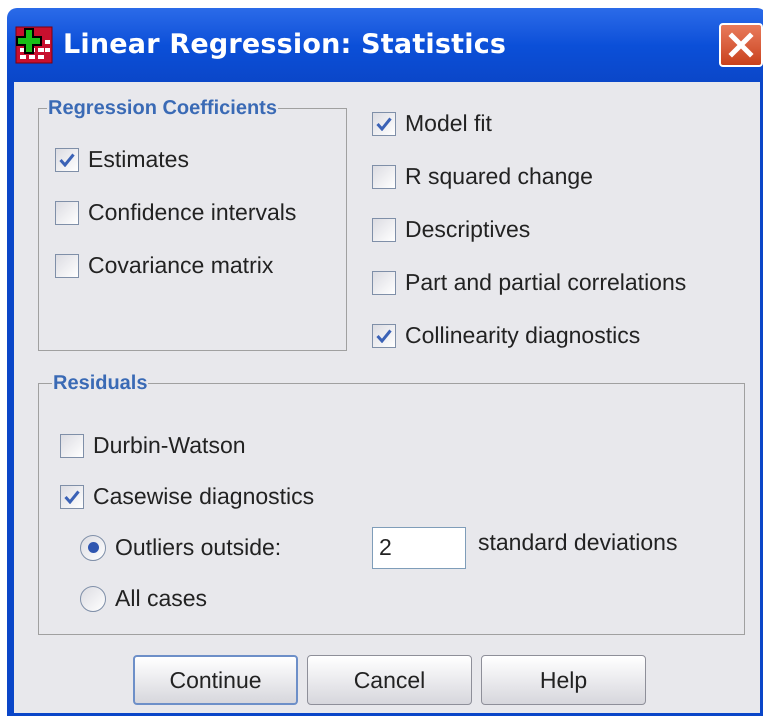 The height and width of the screenshot is (716, 763). Describe the element at coordinates (499, 177) in the screenshot. I see `option-label: R squared change` at that location.